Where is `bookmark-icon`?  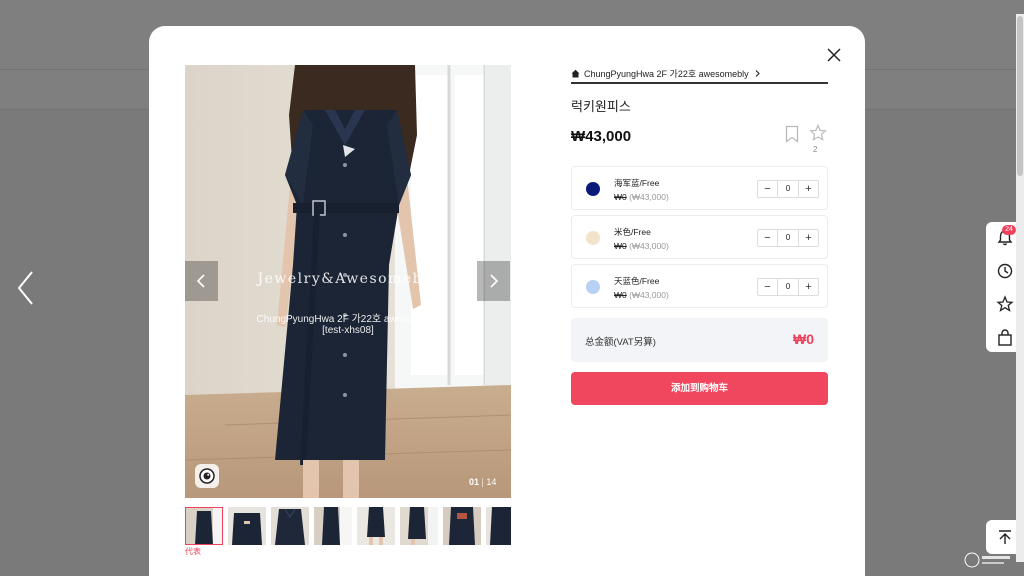 bookmark-icon is located at coordinates (792, 134).